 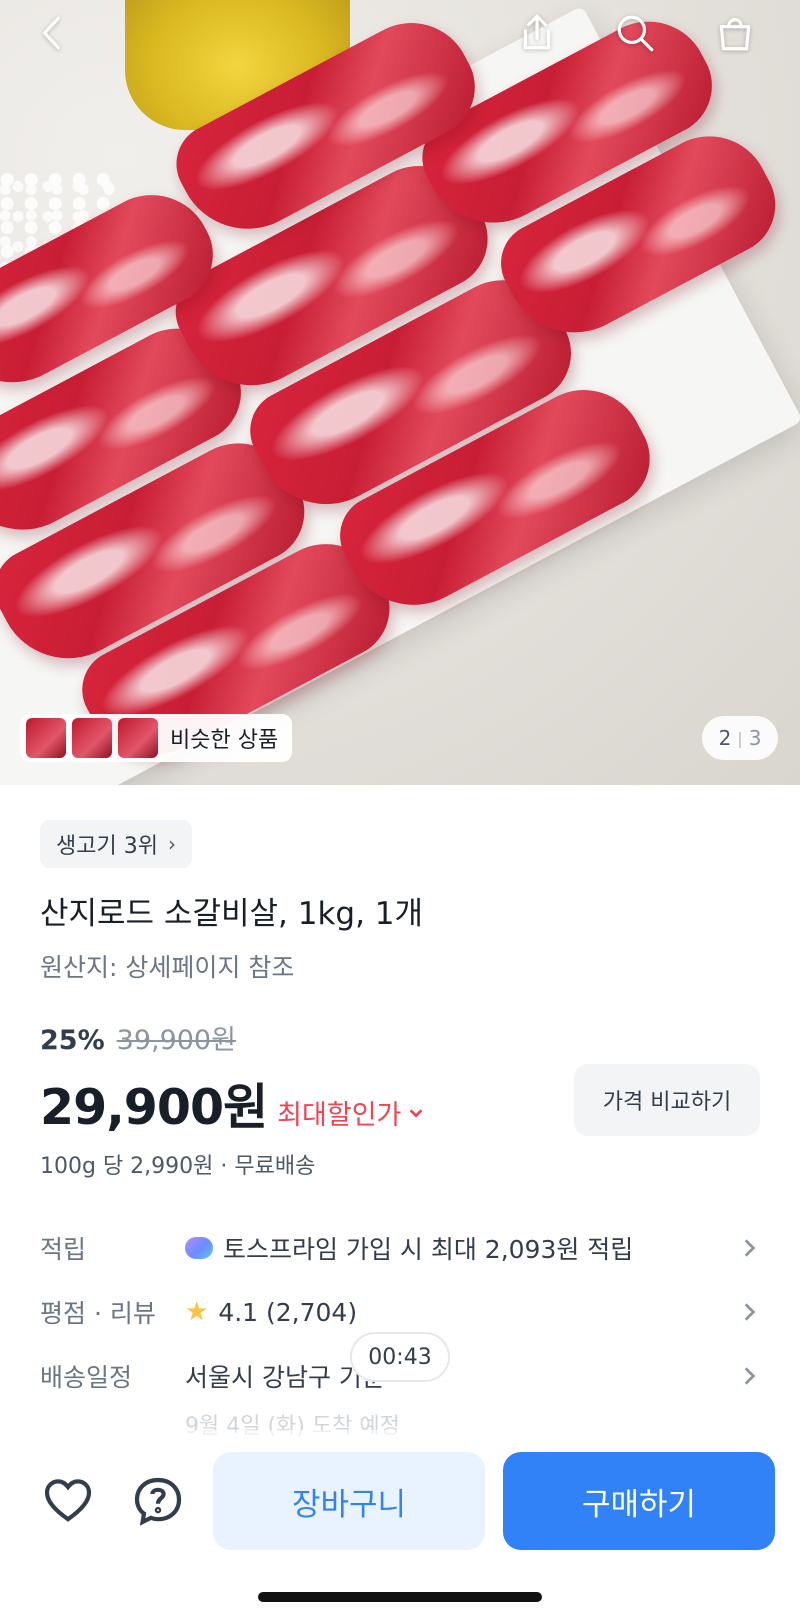 What do you see at coordinates (349, 1501) in the screenshot?
I see `add-to-cart-button: 장바구니` at bounding box center [349, 1501].